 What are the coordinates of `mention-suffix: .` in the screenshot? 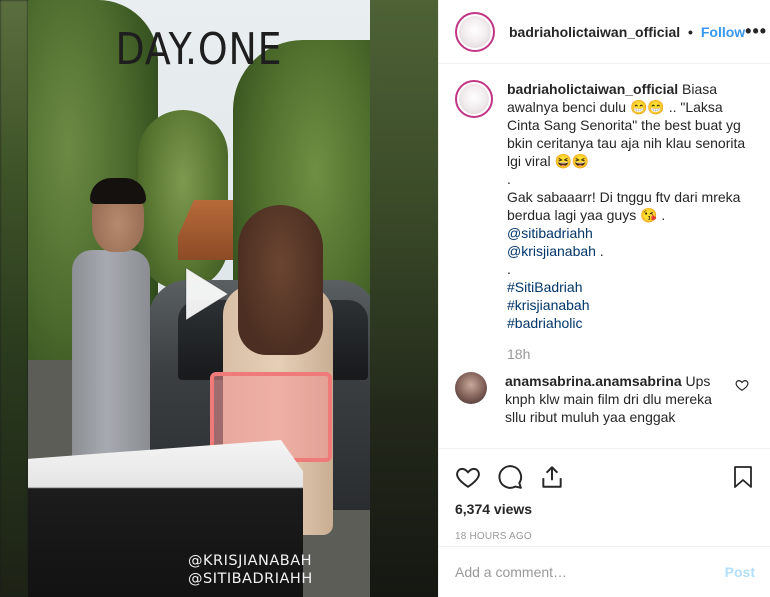 It's located at (599, 251).